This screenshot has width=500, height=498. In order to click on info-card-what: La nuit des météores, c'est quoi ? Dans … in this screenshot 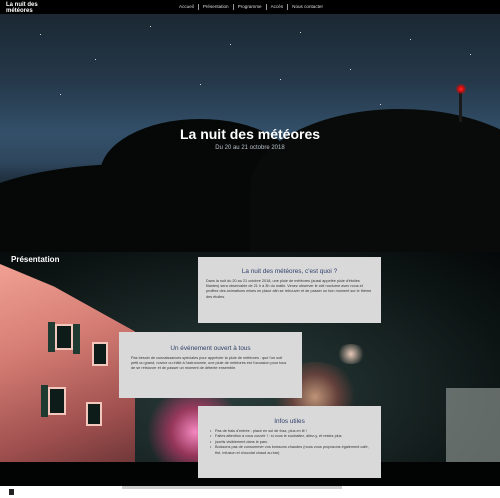, I will do `click(289, 290)`.